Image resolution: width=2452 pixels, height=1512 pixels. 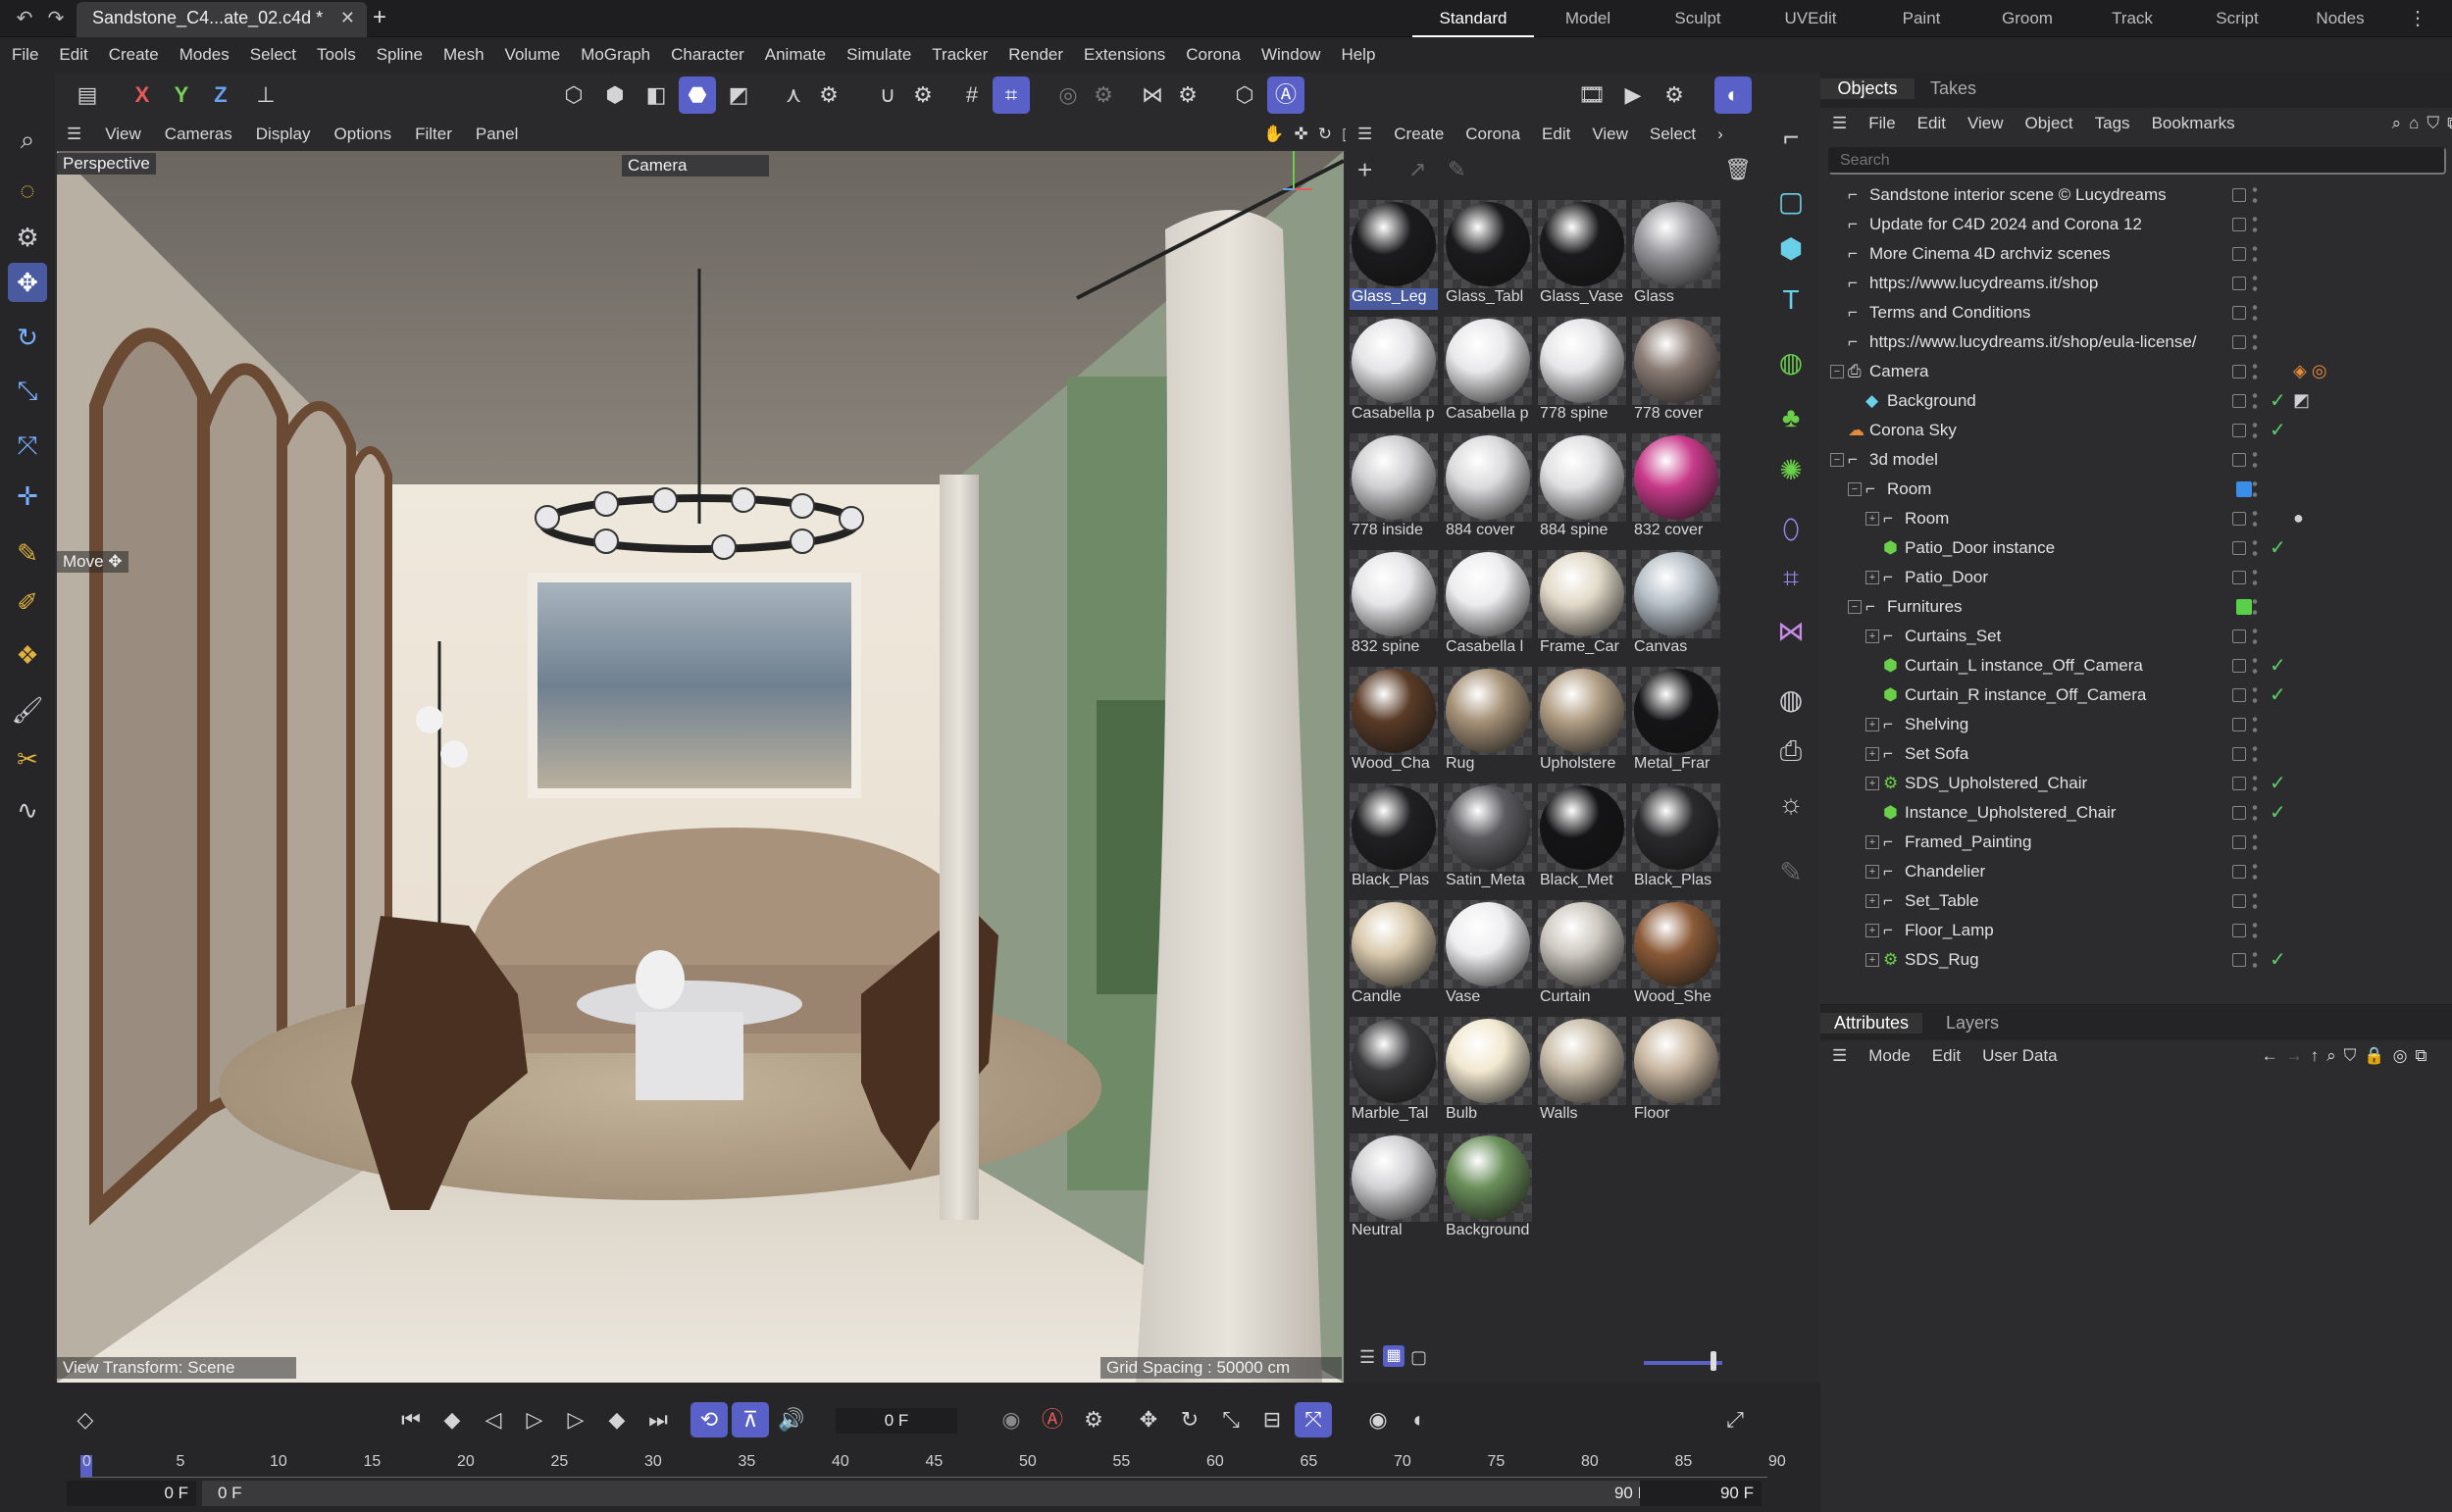 I want to click on light-icon: ☼, so click(x=1791, y=804).